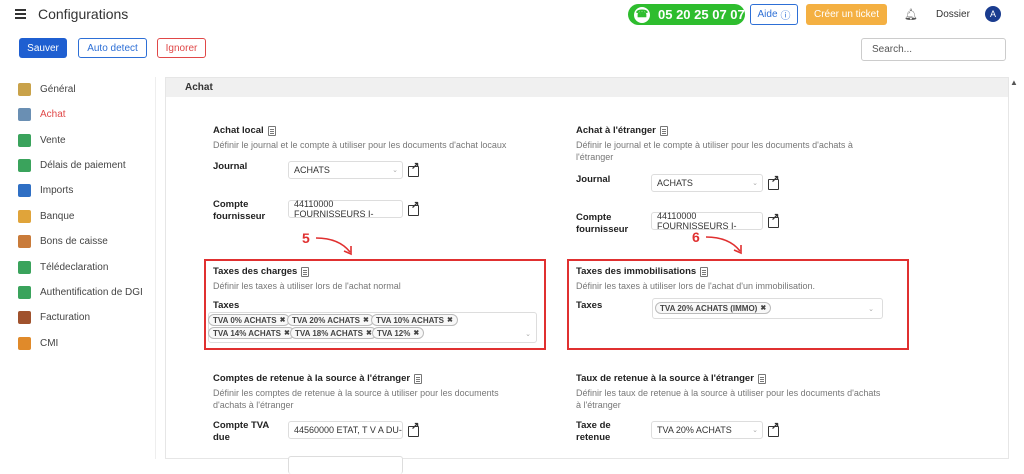 The width and height of the screenshot is (1024, 474). I want to click on desc-line2: à l'étranger, so click(598, 405).